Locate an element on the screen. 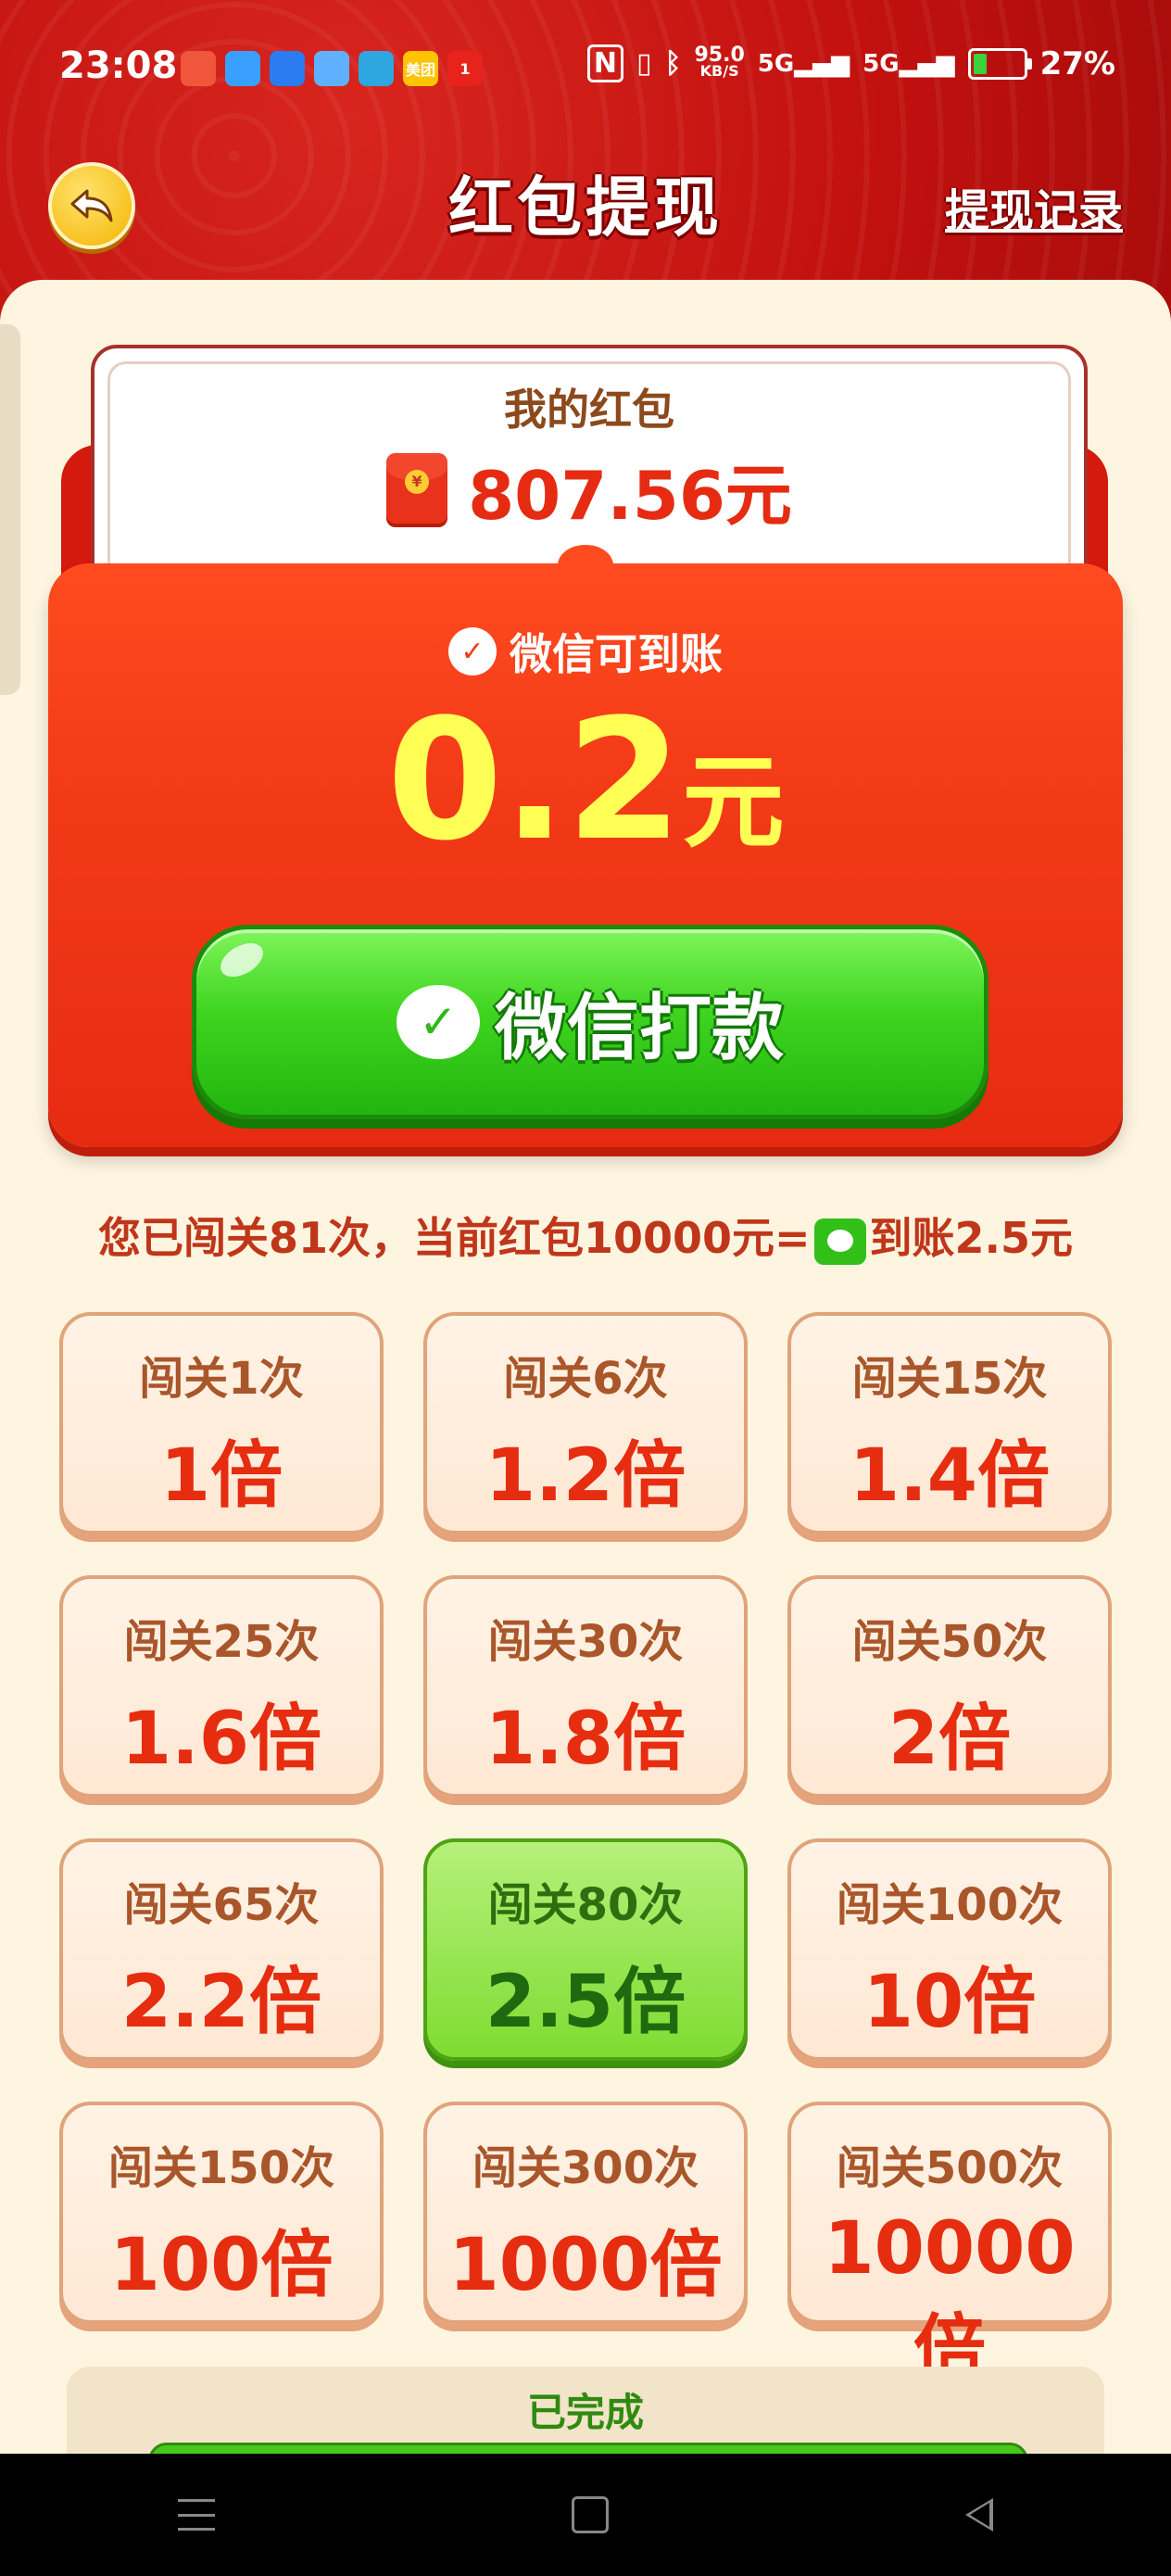  tier-multiplier: 1.2倍 is located at coordinates (585, 1476).